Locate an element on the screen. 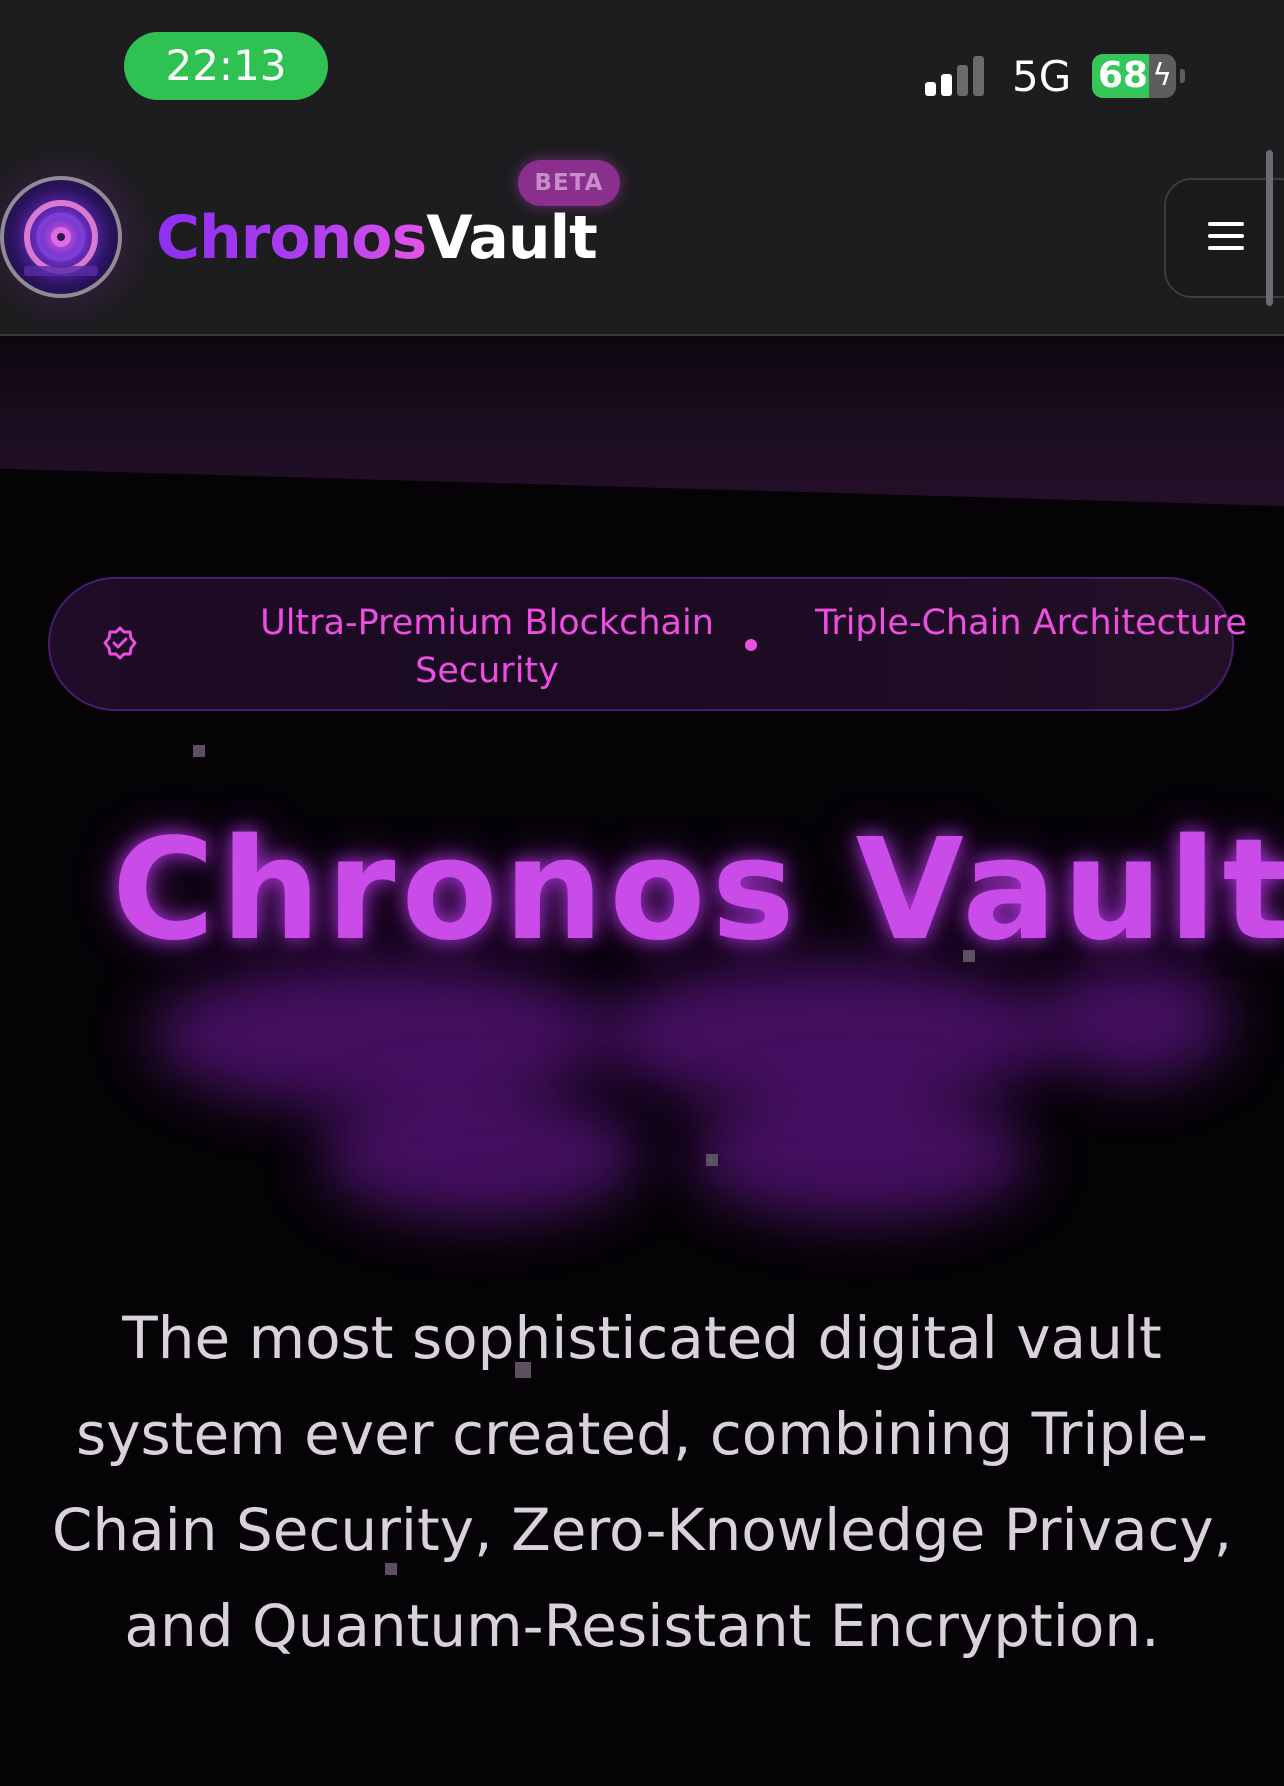 This screenshot has height=1786, width=1284. status-time: 22:13 is located at coordinates (226, 66).